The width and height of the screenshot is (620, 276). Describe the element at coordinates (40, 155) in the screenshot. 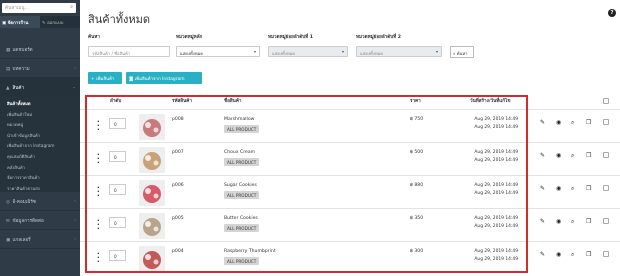

I see `submenu-attributes: คุณสมบัติสินค้า` at that location.